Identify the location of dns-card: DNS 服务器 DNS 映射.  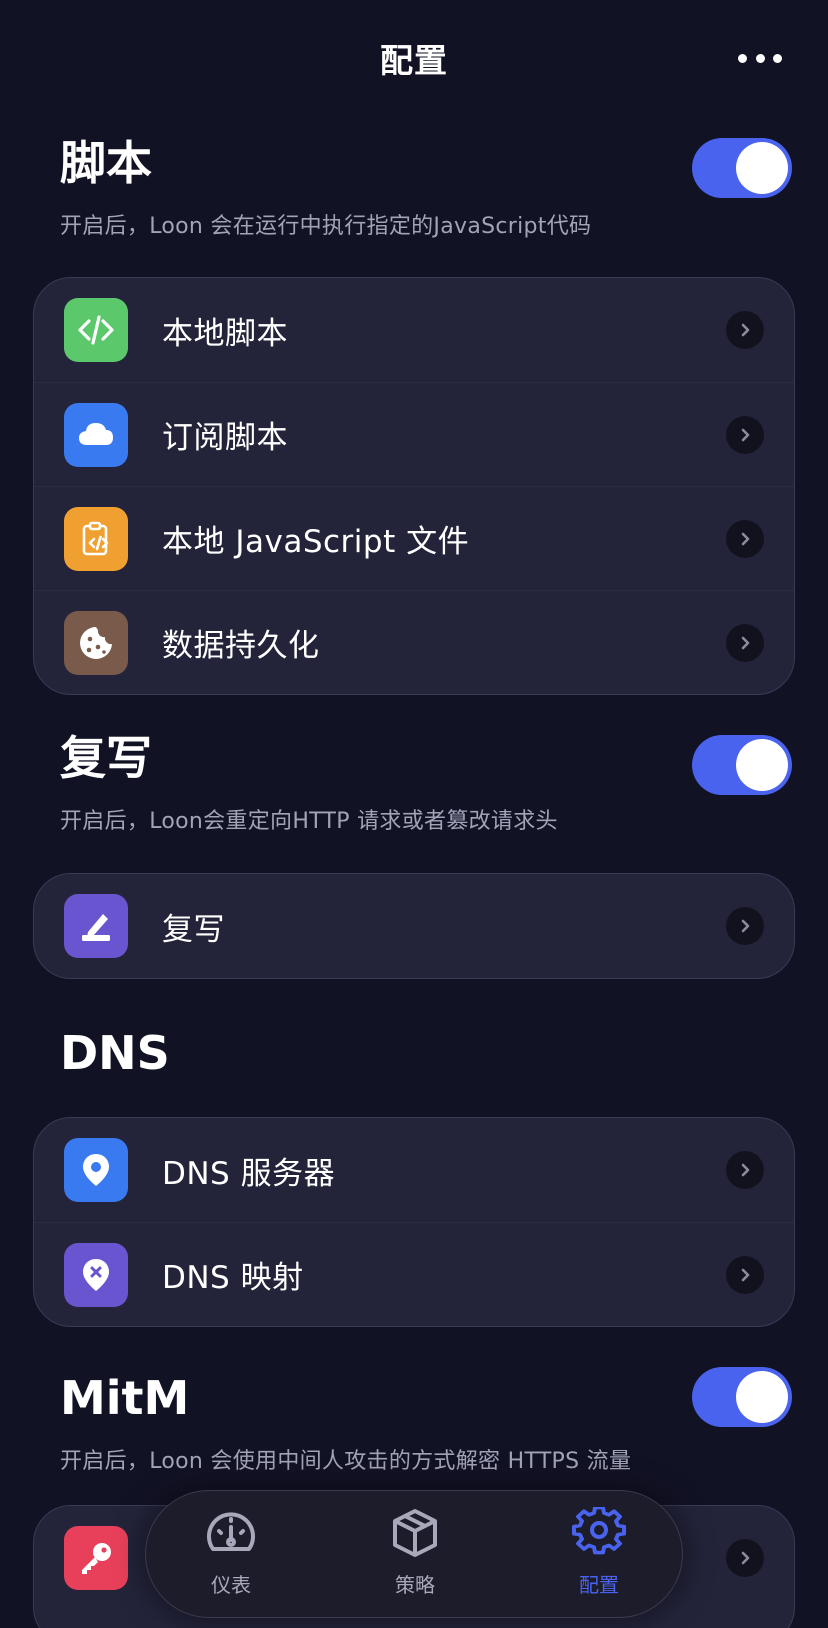
(414, 1222).